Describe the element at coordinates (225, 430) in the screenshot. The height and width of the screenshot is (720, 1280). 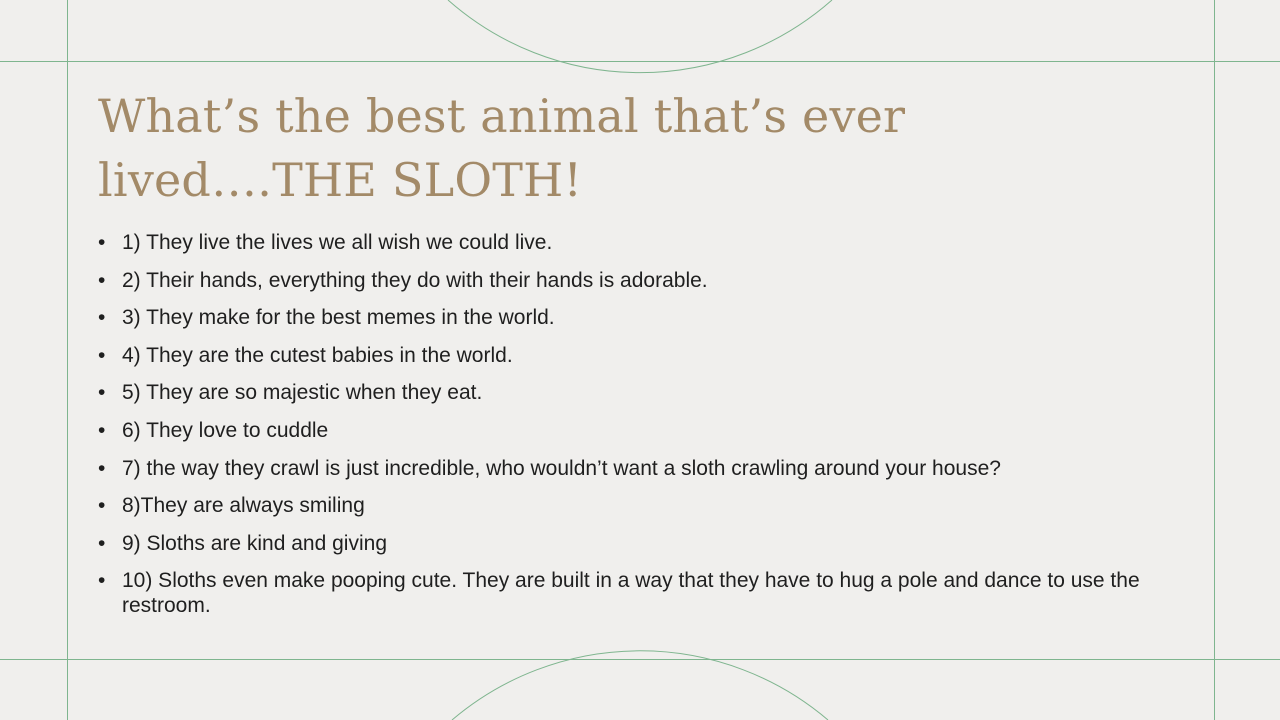
I see `list-item-text: 6) They love to cuddle` at that location.